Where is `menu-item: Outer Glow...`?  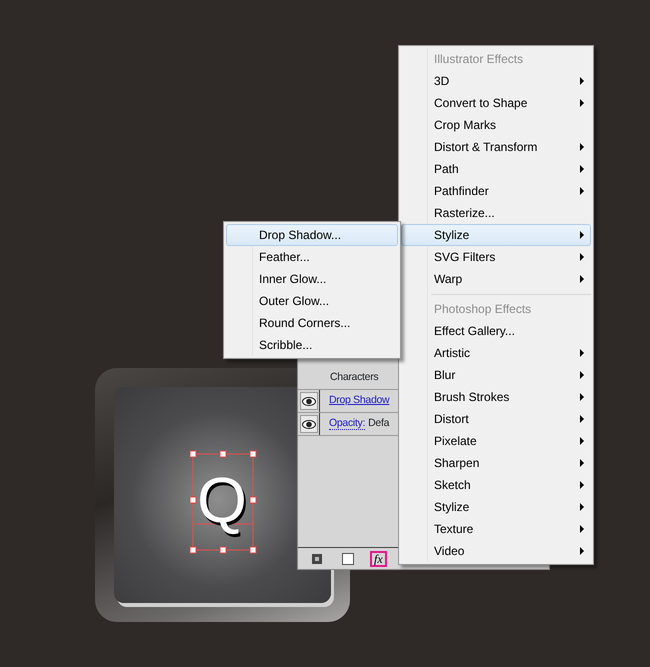 menu-item: Outer Glow... is located at coordinates (312, 301).